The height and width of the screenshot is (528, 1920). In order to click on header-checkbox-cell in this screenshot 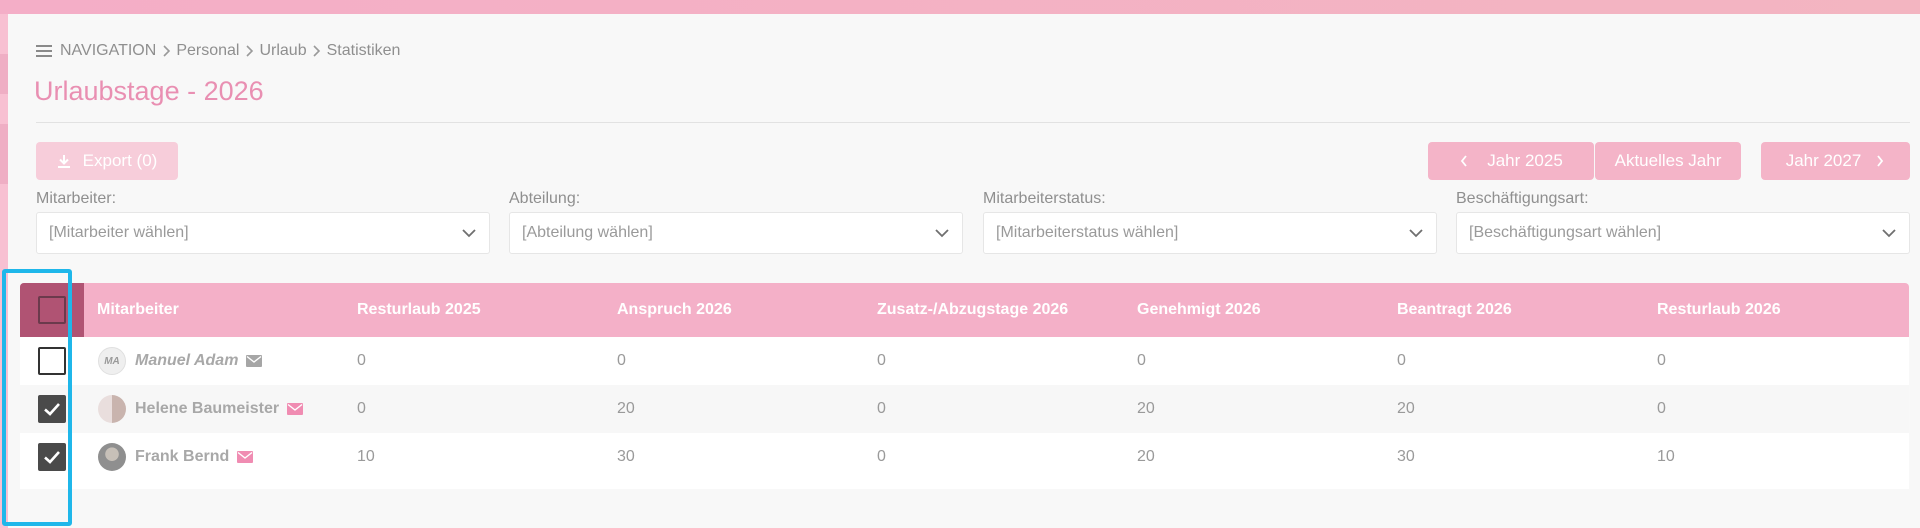, I will do `click(52, 310)`.